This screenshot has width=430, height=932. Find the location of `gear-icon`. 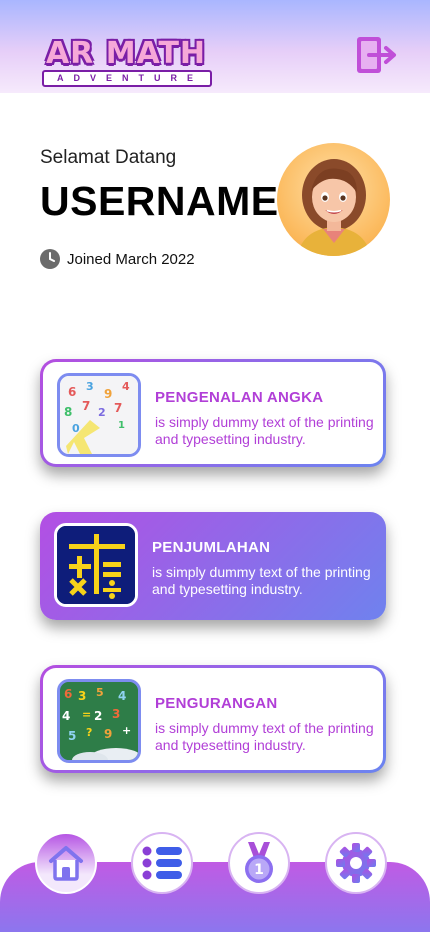

gear-icon is located at coordinates (356, 863).